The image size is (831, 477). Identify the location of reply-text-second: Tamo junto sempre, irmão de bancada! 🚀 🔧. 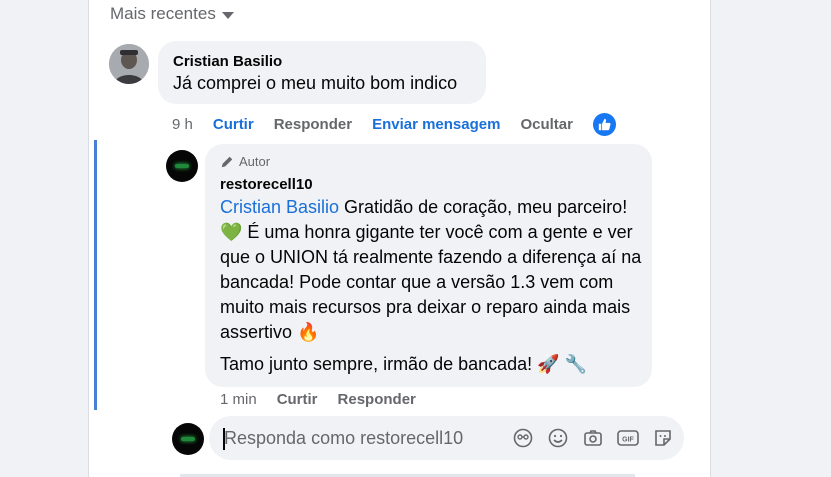
(403, 364).